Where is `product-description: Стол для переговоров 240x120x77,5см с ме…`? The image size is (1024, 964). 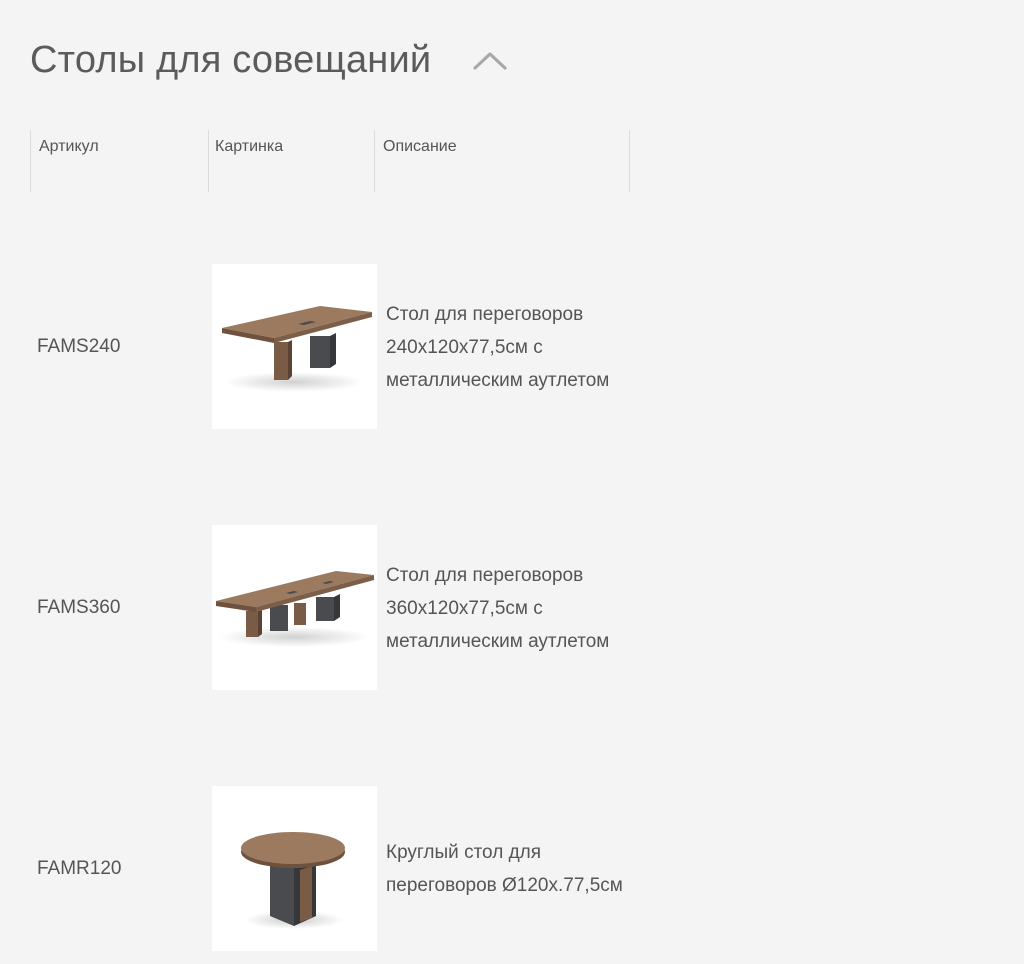
product-description: Стол для переговоров 240x120x77,5см с ме… is located at coordinates (498, 347).